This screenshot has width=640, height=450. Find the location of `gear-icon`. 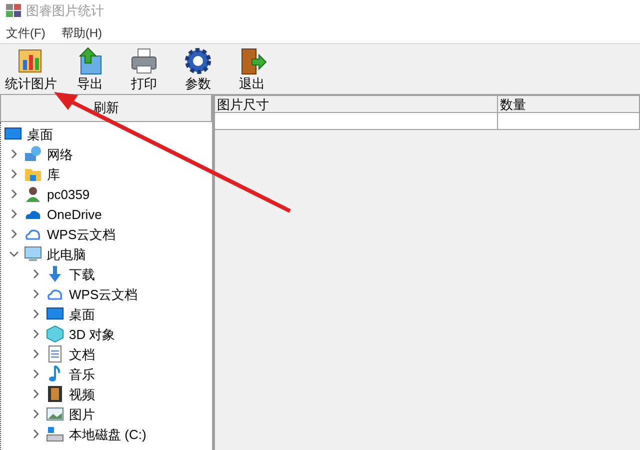

gear-icon is located at coordinates (198, 61).